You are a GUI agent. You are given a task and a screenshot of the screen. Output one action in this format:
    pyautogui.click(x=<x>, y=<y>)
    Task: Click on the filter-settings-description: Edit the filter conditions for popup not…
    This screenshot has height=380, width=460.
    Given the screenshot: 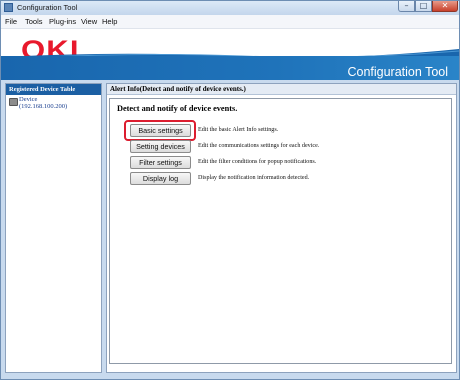 What is the action you would take?
    pyautogui.click(x=257, y=162)
    